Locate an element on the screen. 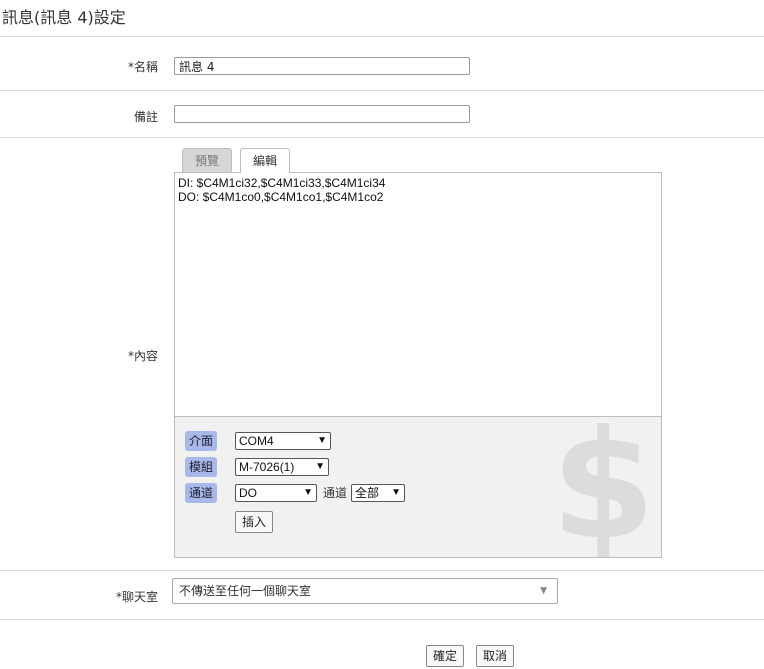 The width and height of the screenshot is (764, 669). channel-type-select: DO ▼ is located at coordinates (276, 493).